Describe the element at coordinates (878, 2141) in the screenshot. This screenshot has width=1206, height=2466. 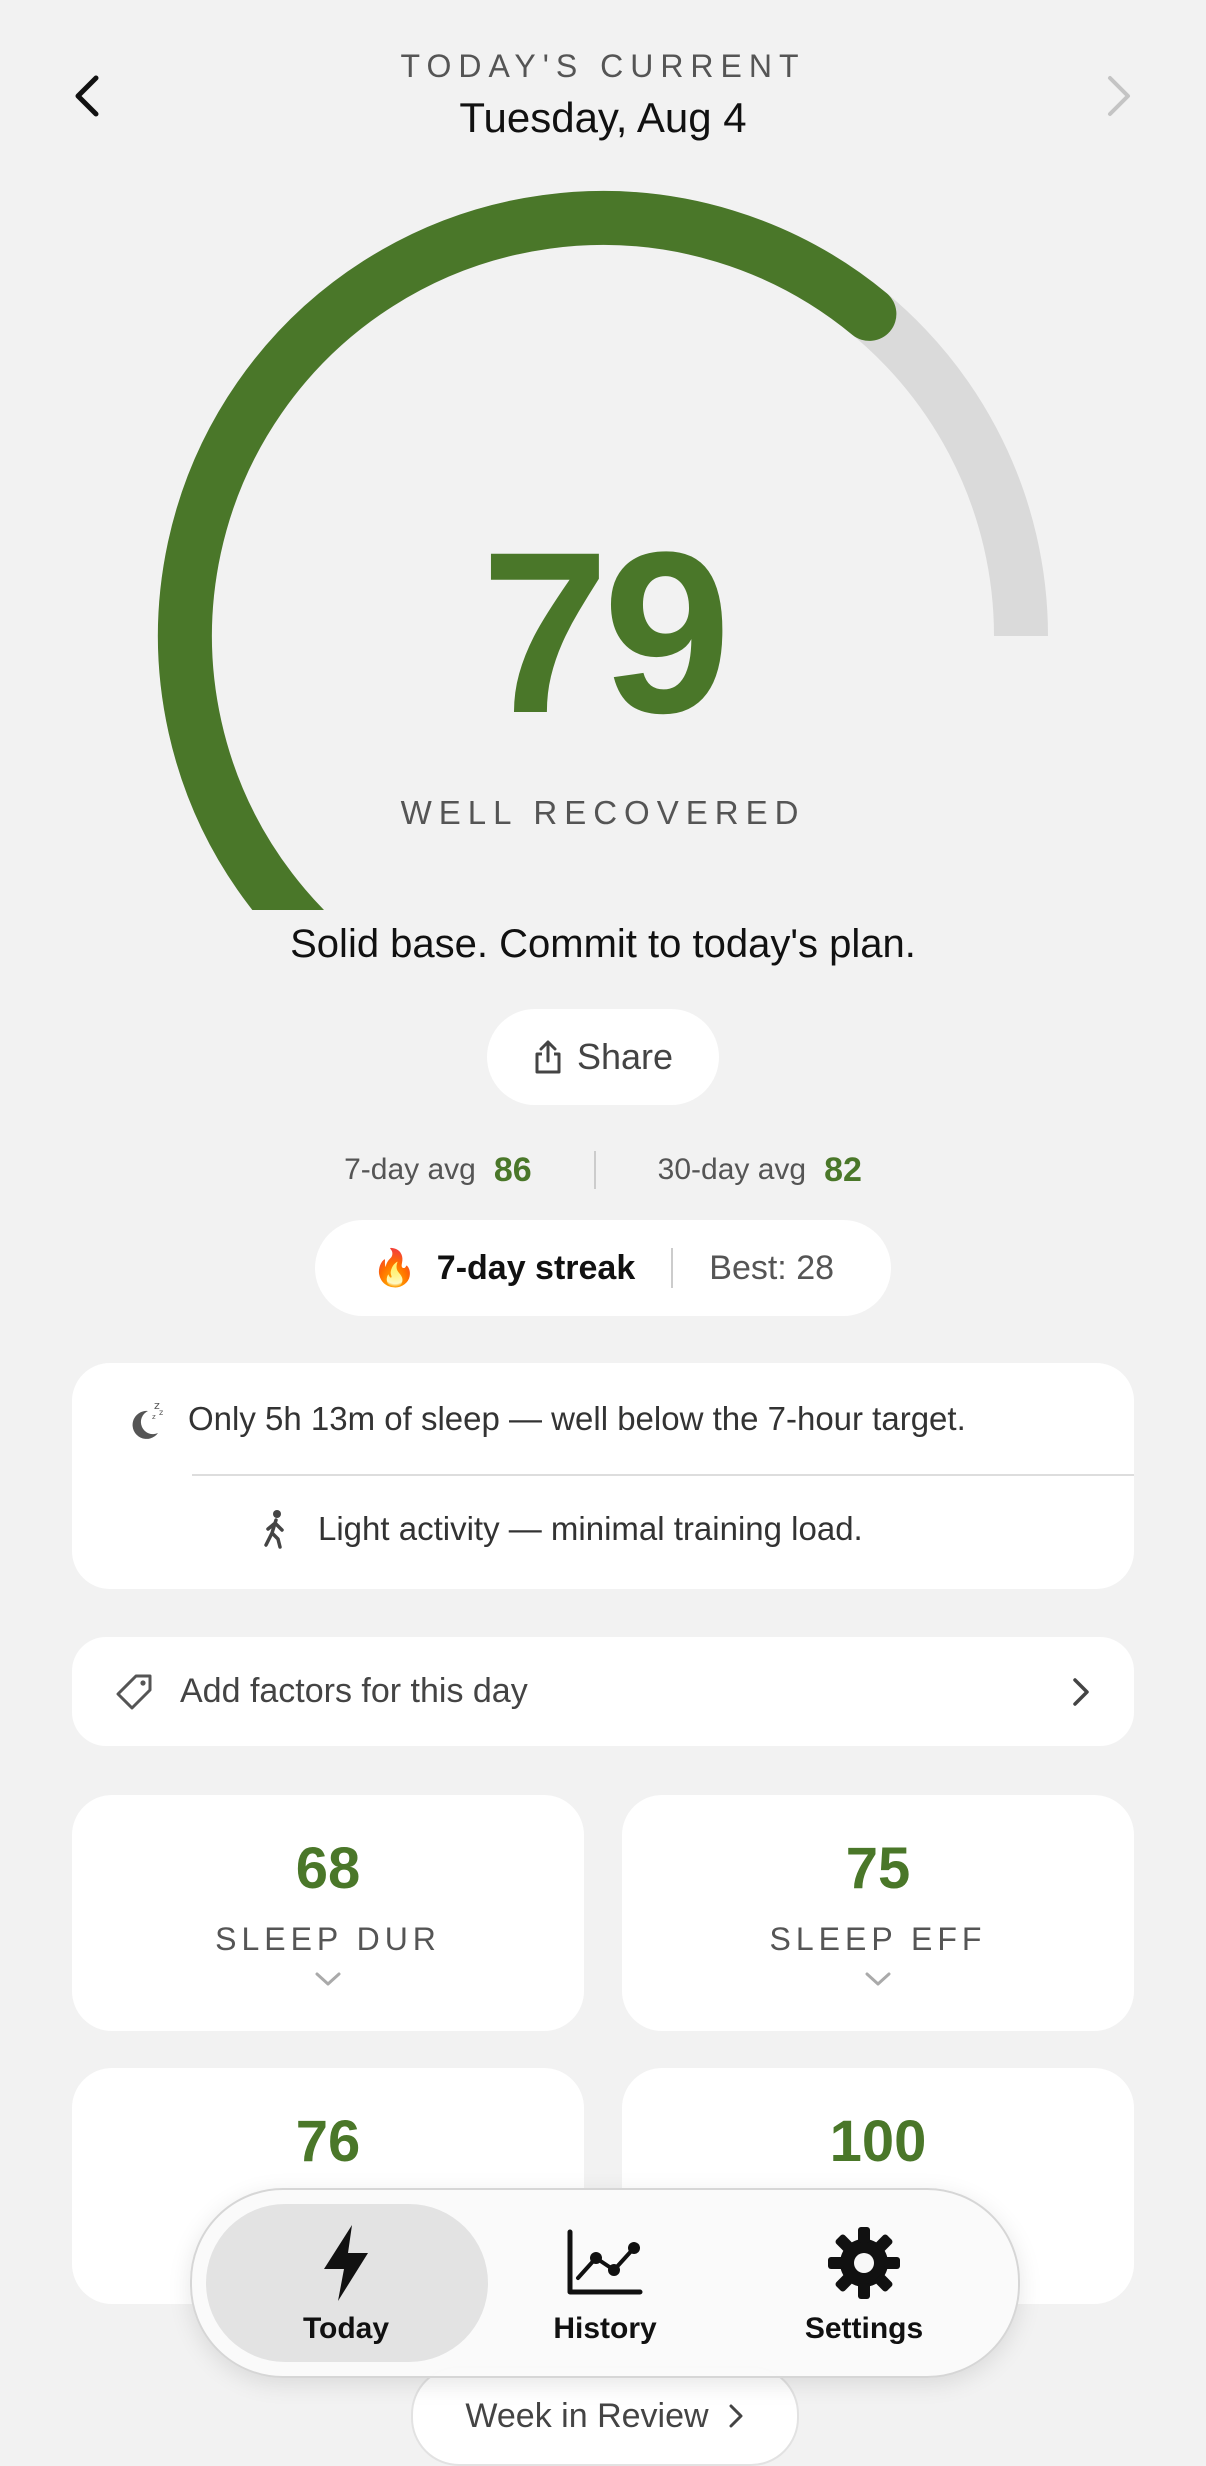
I see `metric-value: 100` at that location.